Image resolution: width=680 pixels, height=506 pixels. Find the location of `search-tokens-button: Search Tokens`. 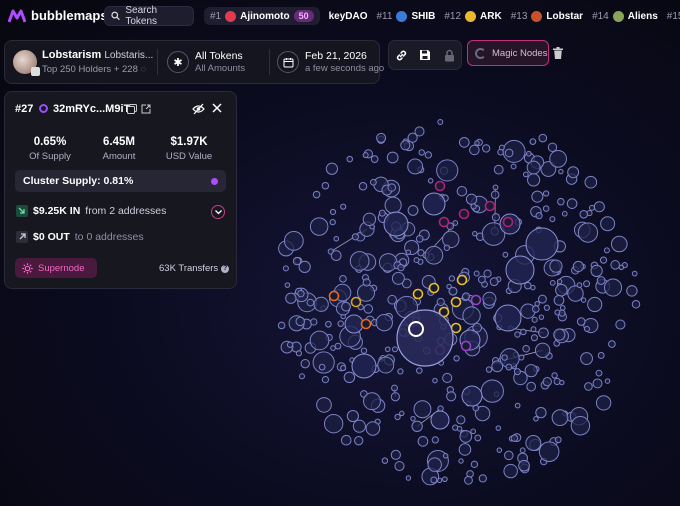

search-tokens-button: Search Tokens is located at coordinates (149, 16).